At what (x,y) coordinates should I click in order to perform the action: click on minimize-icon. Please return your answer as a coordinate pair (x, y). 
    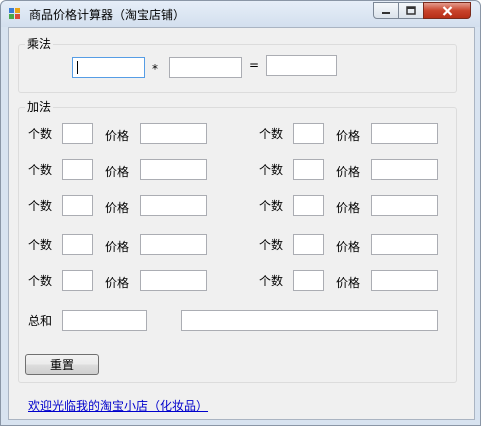
    Looking at the image, I should click on (386, 12).